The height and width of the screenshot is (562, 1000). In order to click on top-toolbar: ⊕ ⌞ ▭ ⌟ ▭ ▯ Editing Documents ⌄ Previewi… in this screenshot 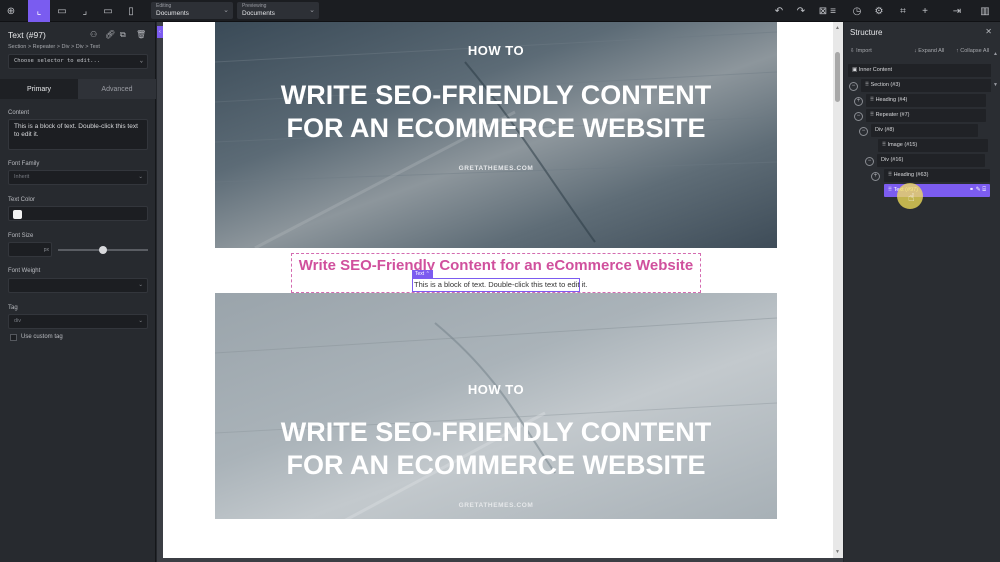, I will do `click(500, 11)`.